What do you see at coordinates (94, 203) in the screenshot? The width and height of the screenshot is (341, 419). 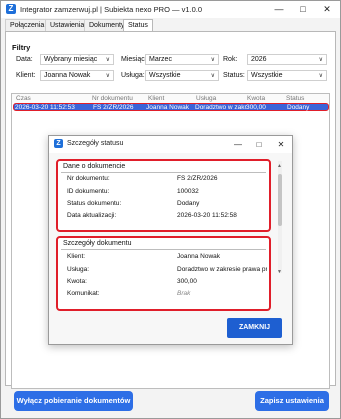 I see `status-dokumentu-label: Status dokumentu:` at bounding box center [94, 203].